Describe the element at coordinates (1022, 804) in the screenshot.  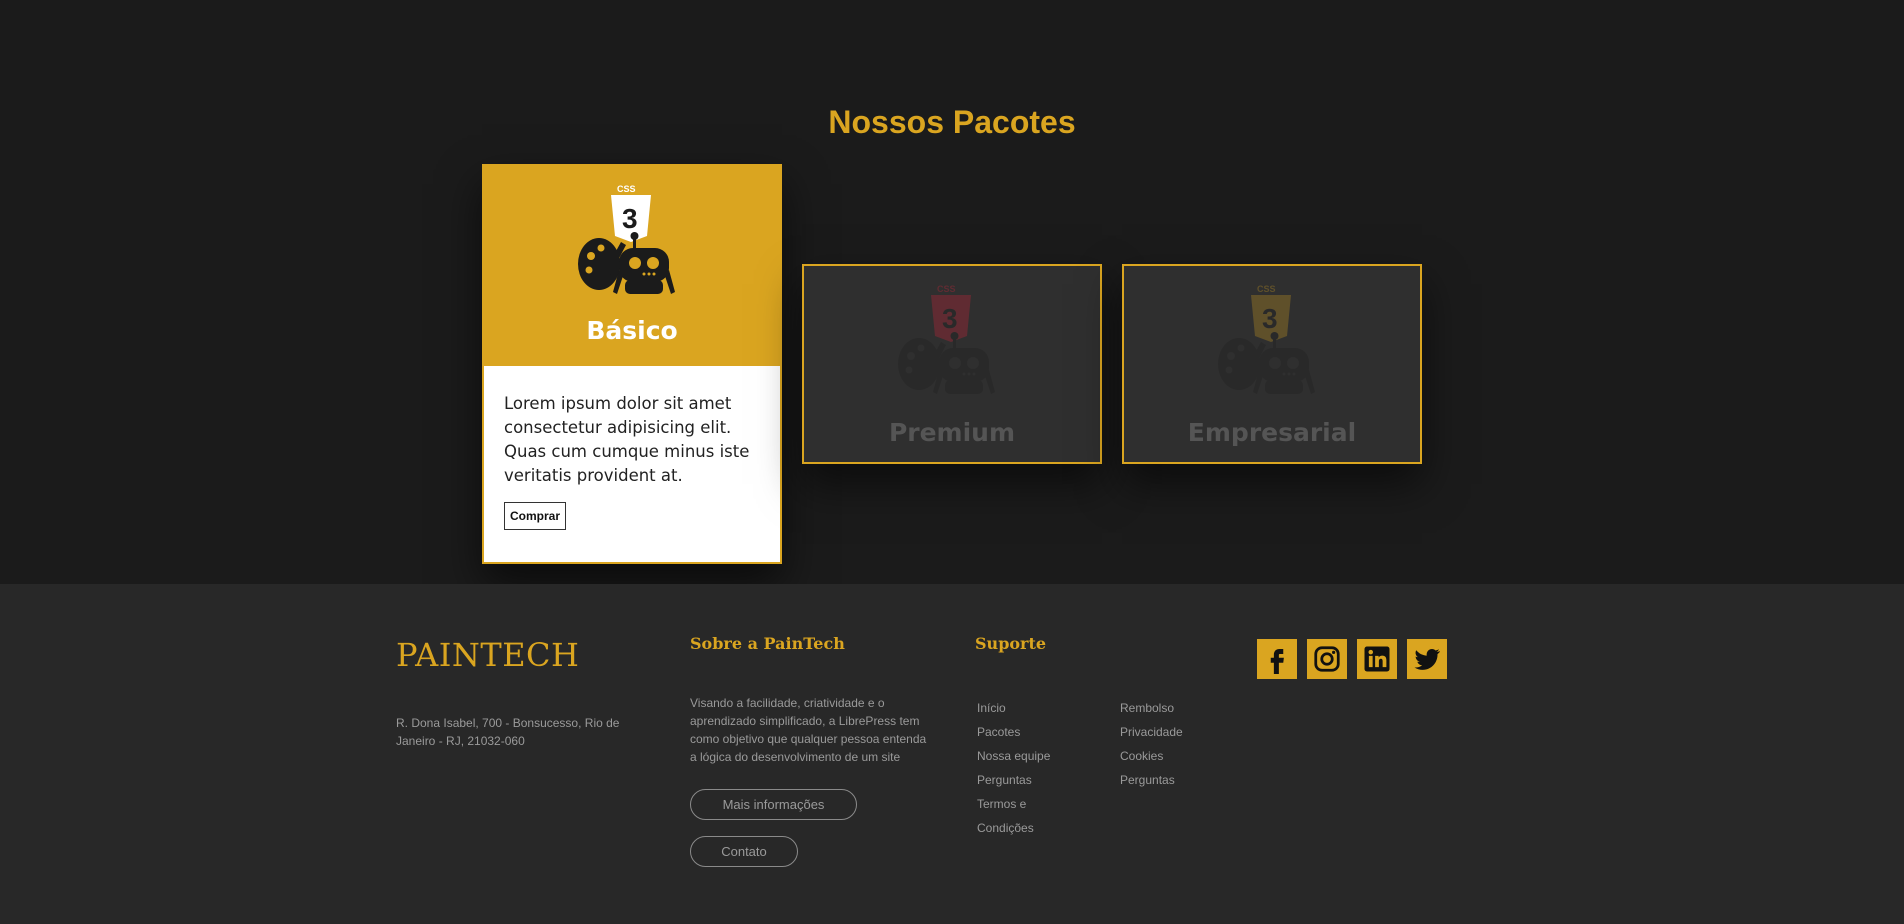
I see `footer-link-termos: Termos e` at that location.